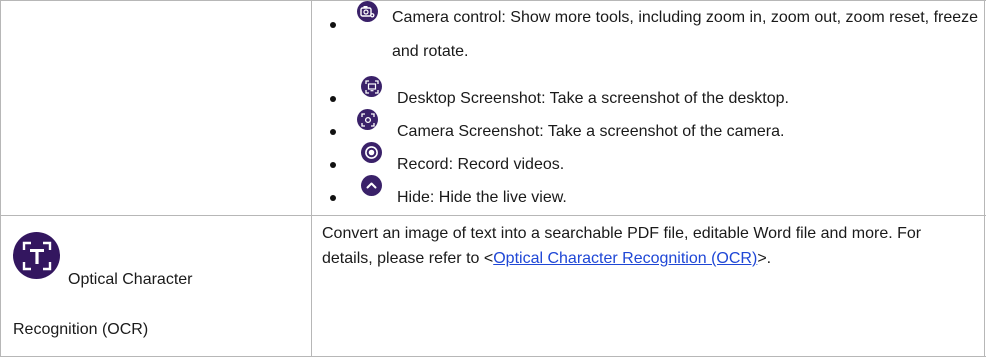 The width and height of the screenshot is (986, 359). What do you see at coordinates (625, 258) in the screenshot?
I see `ocr-reference-link: Optical Character Recognition (OCR)` at bounding box center [625, 258].